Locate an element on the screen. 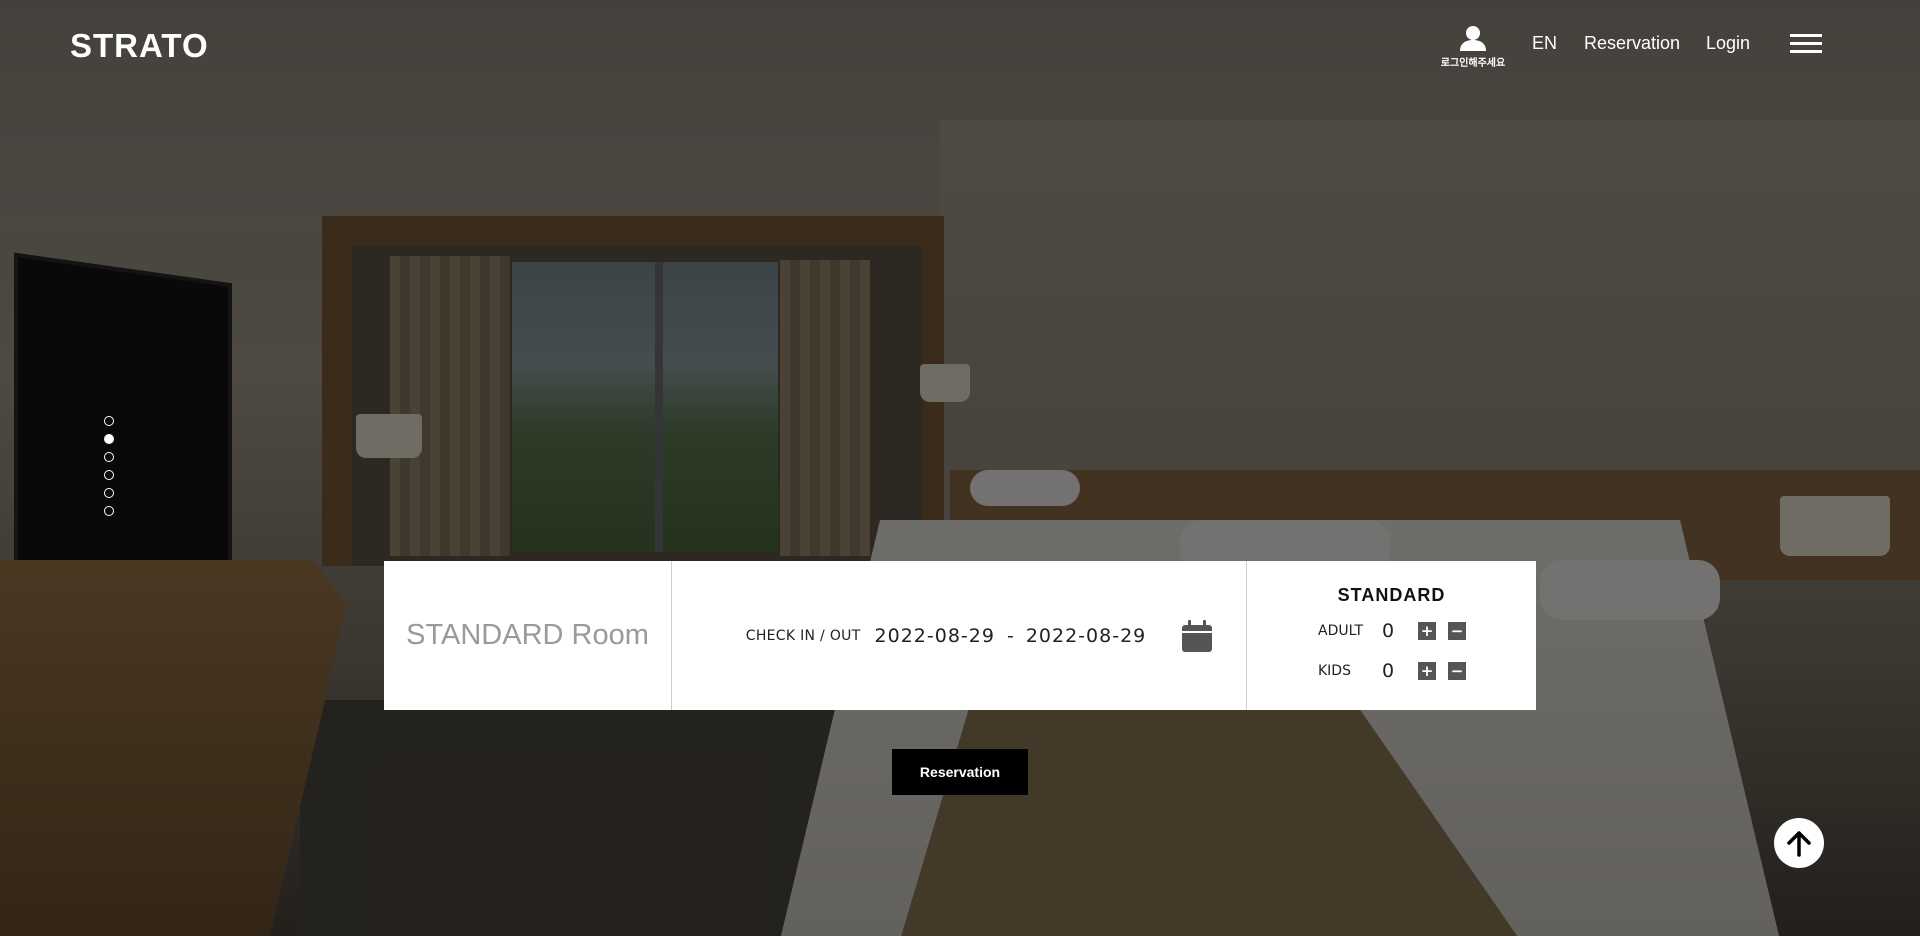 Image resolution: width=1920 pixels, height=936 pixels. kids-row: KIDS 0 + − is located at coordinates (1427, 671).